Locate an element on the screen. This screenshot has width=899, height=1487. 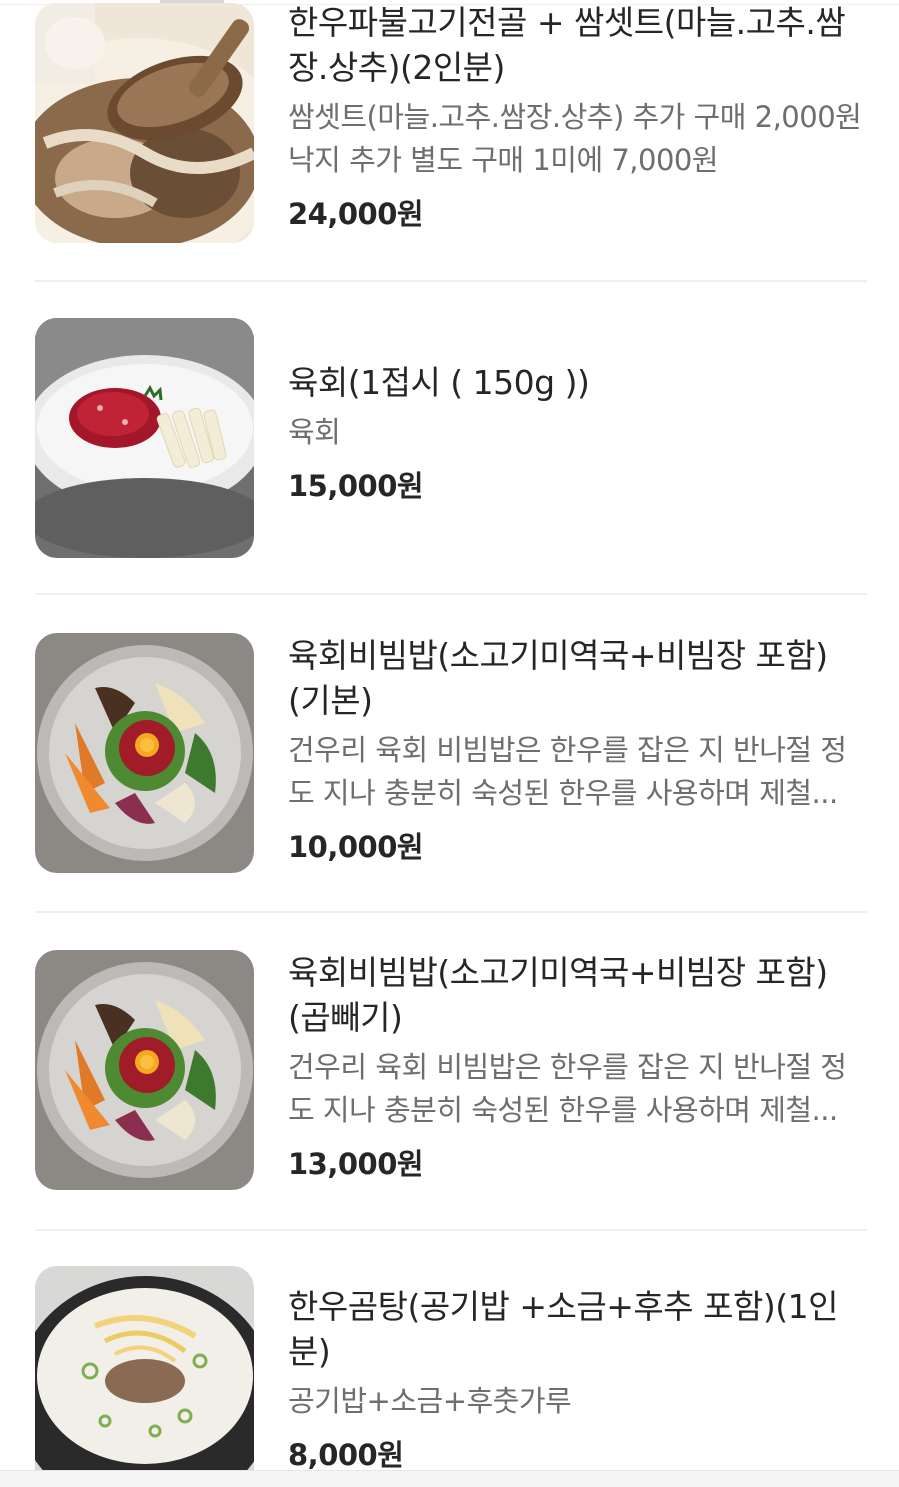
menu-item-price: 24,000원 is located at coordinates (356, 214).